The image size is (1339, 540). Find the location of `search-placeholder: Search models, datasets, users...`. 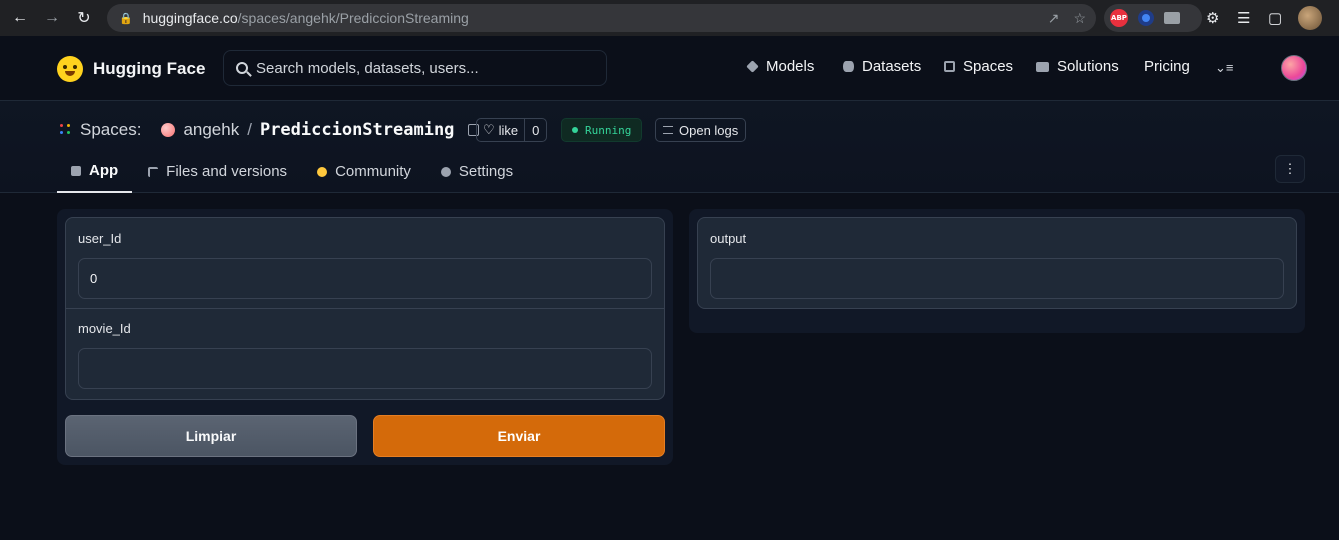

search-placeholder: Search models, datasets, users... is located at coordinates (367, 68).